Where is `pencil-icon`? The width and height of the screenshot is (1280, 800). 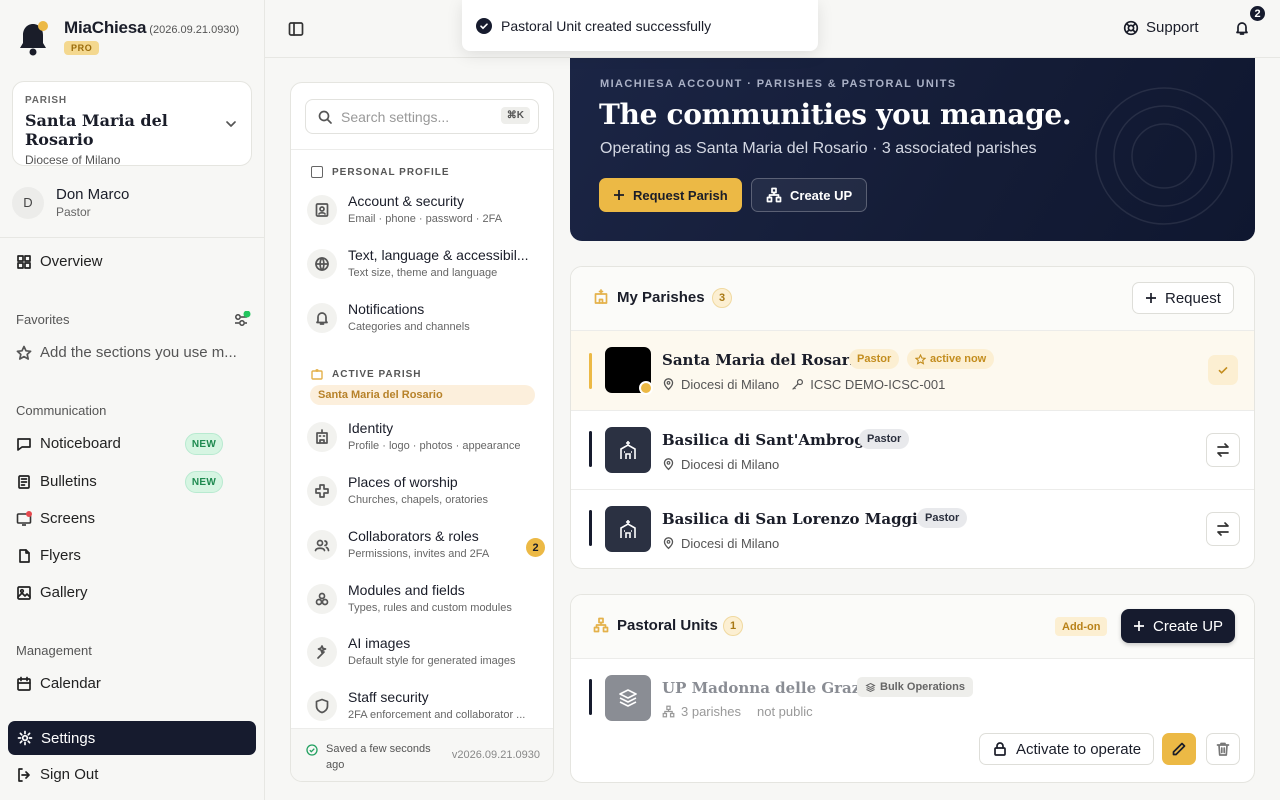
pencil-icon is located at coordinates (1179, 749).